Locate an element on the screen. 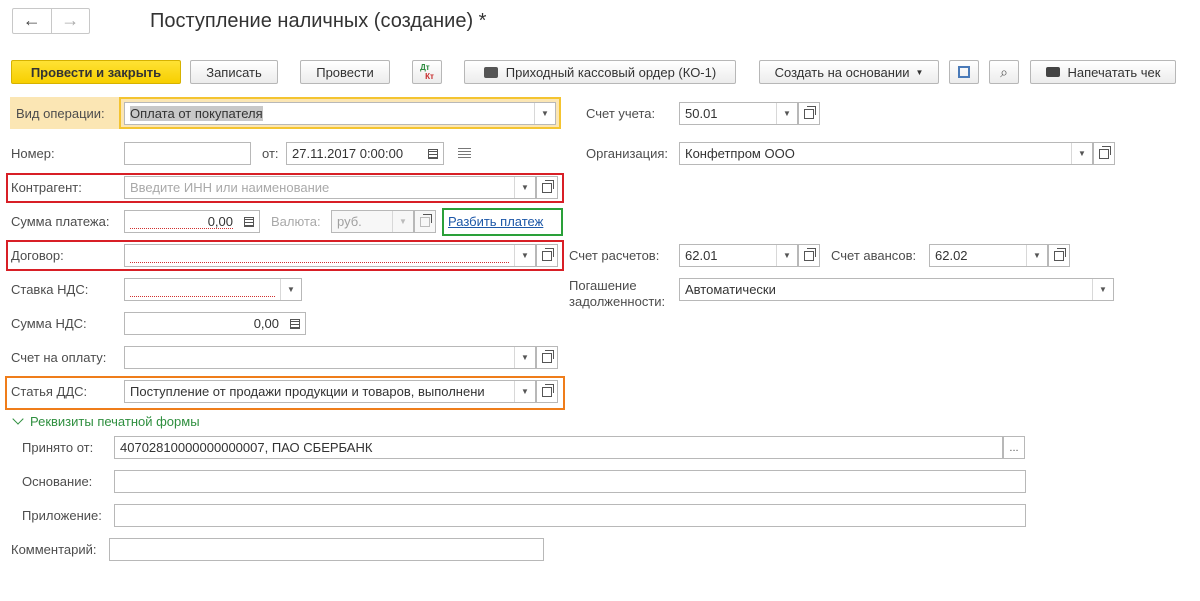 The height and width of the screenshot is (601, 1200). currency-open-button is located at coordinates (425, 221).